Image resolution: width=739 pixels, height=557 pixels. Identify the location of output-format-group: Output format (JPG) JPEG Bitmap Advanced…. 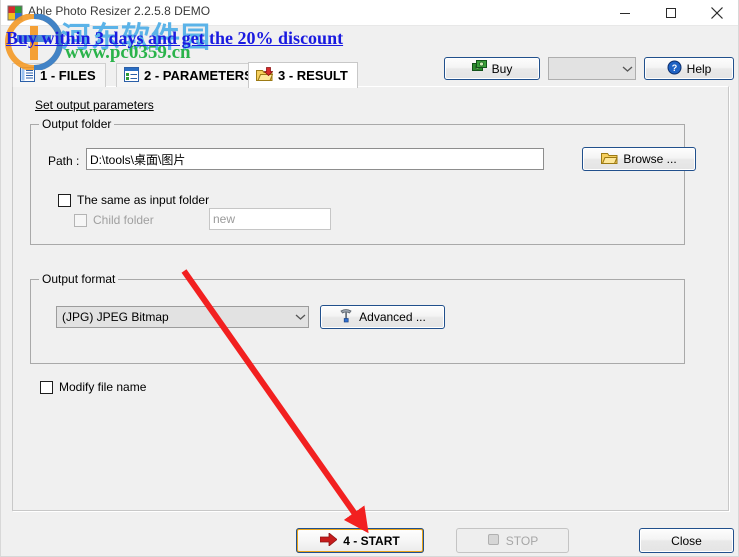
(357, 318).